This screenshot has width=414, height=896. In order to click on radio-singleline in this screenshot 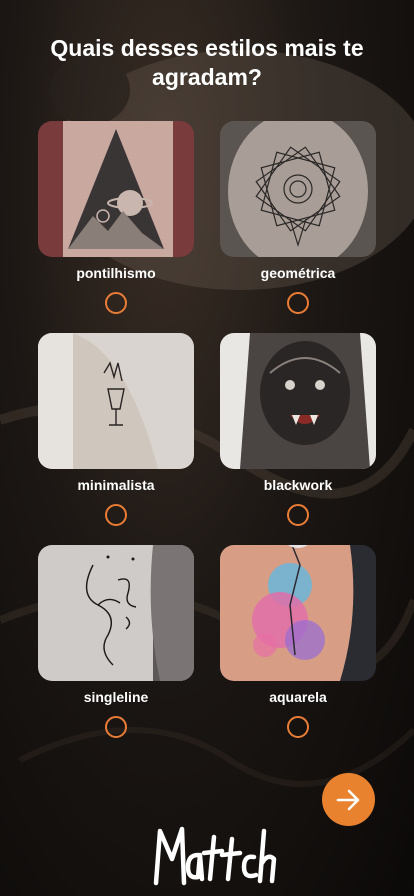, I will do `click(116, 727)`.